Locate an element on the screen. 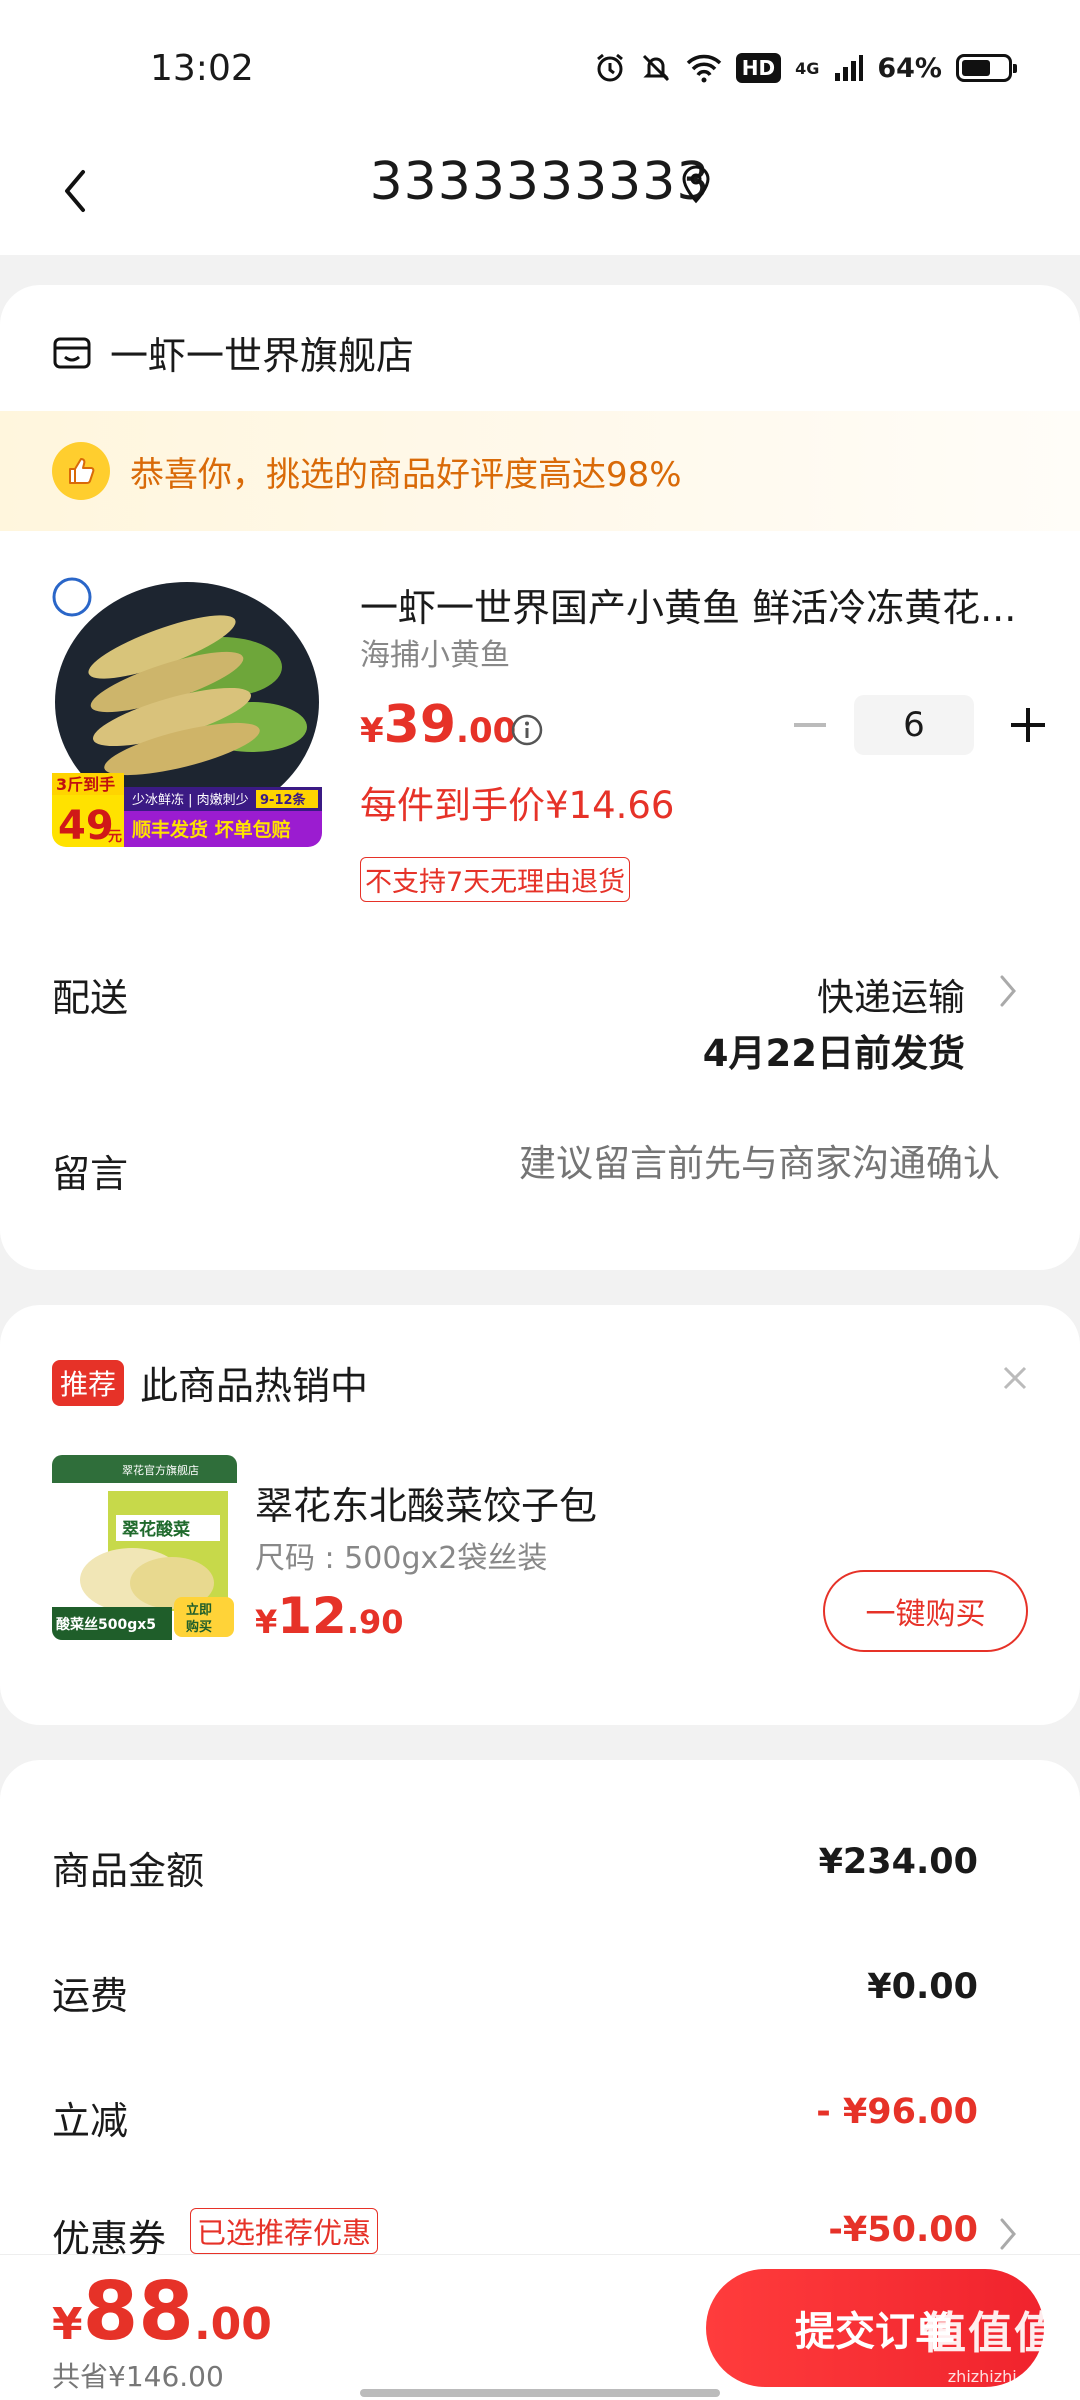  battery-level is located at coordinates (976, 68).